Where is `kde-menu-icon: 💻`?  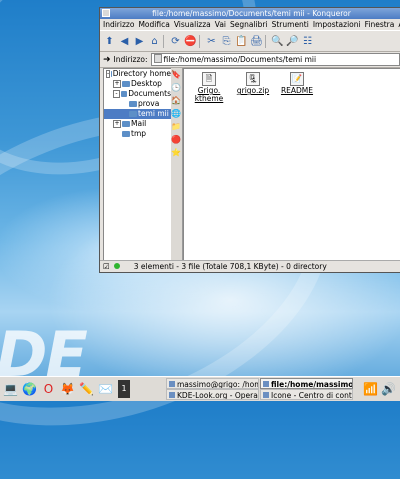 kde-menu-icon: 💻 is located at coordinates (10, 389).